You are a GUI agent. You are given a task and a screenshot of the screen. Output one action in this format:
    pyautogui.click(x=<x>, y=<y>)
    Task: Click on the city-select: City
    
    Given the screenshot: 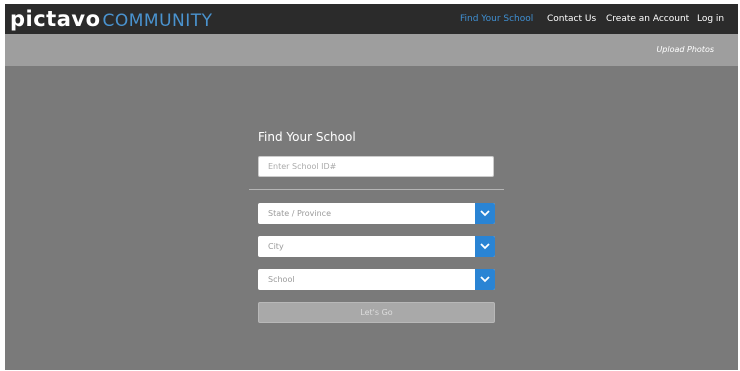 What is the action you would take?
    pyautogui.click(x=376, y=246)
    